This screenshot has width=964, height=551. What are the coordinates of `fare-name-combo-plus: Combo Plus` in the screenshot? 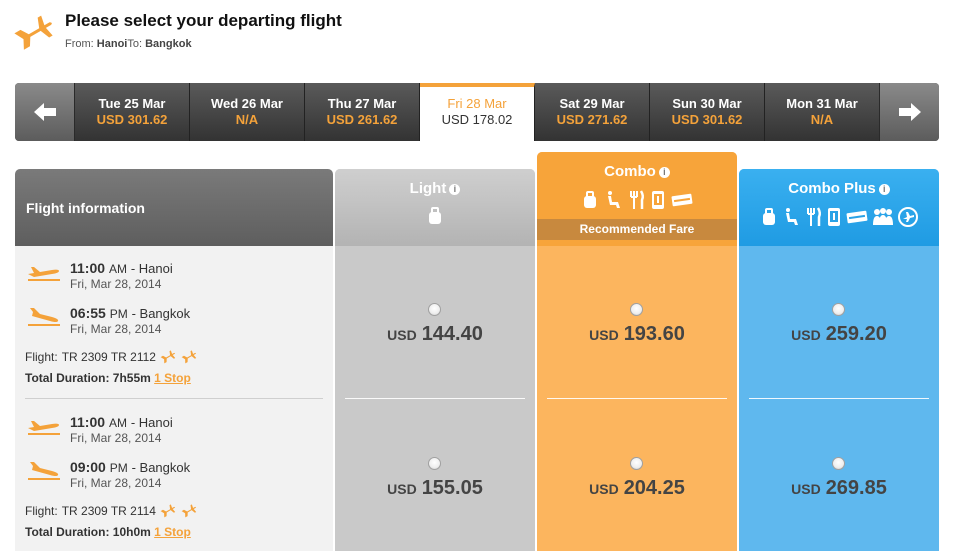 It's located at (832, 188).